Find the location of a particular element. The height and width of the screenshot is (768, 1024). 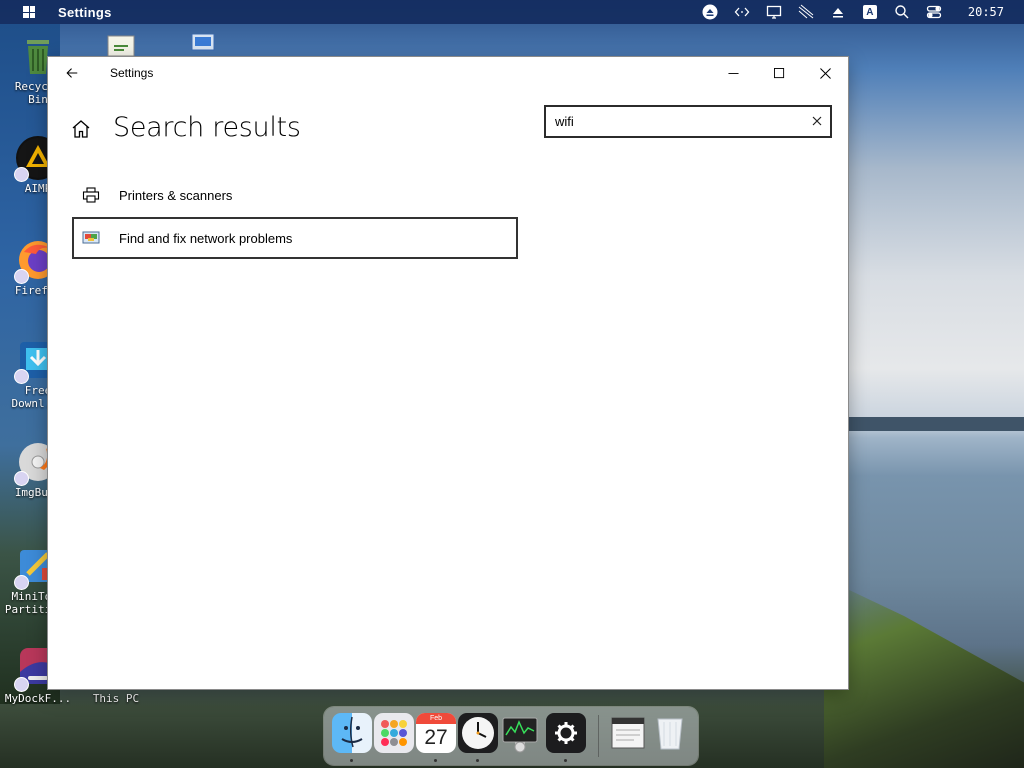

clear-search-icon is located at coordinates (817, 121).